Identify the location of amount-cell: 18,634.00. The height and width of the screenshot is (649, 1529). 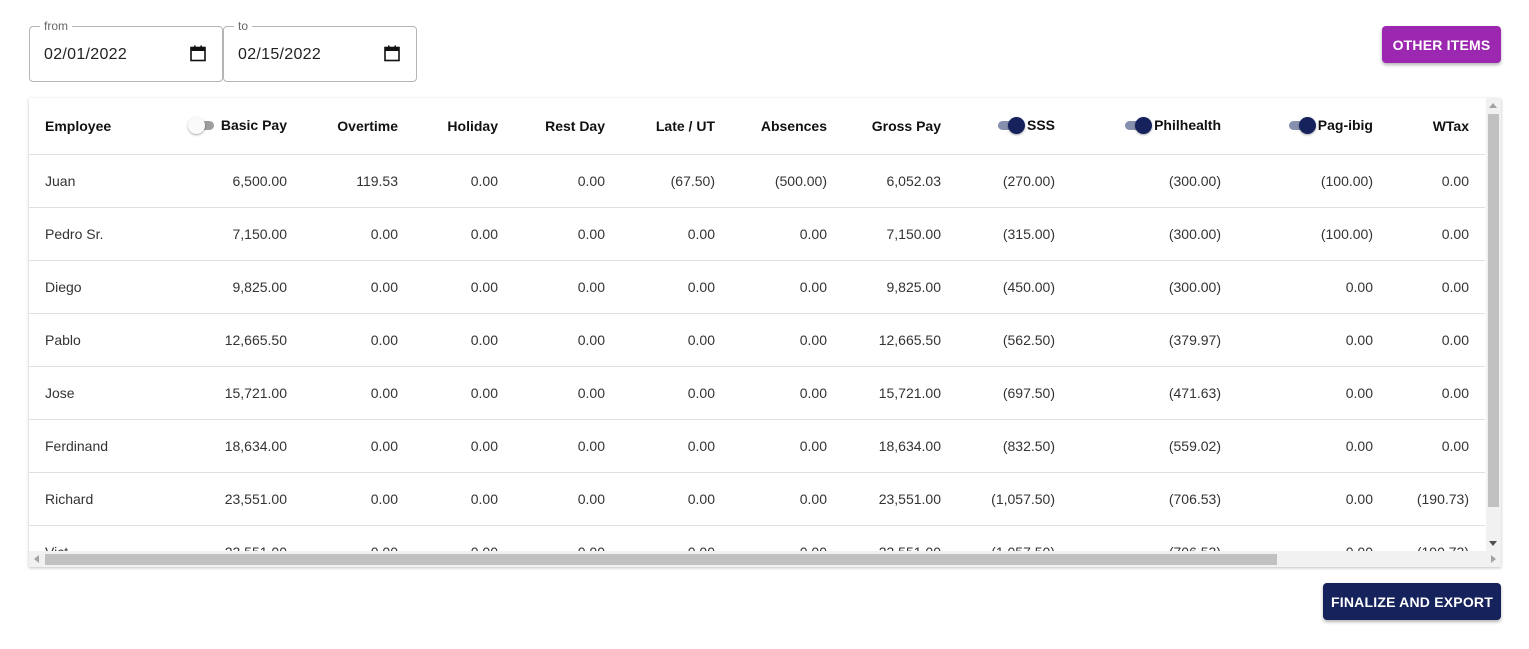
(208, 446).